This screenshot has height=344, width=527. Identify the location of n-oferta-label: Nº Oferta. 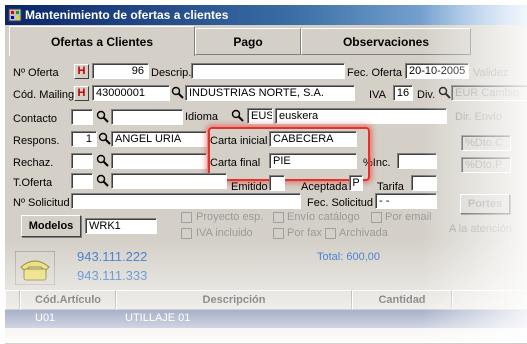
(36, 73).